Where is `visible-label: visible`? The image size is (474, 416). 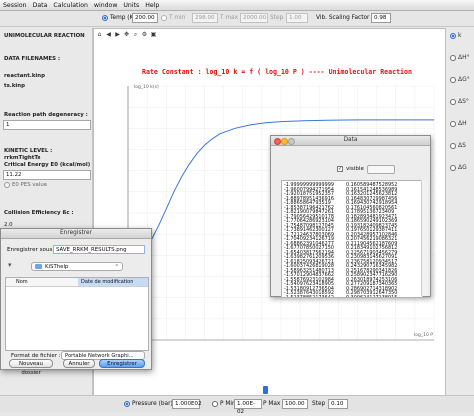
visible-label: visible is located at coordinates (355, 169).